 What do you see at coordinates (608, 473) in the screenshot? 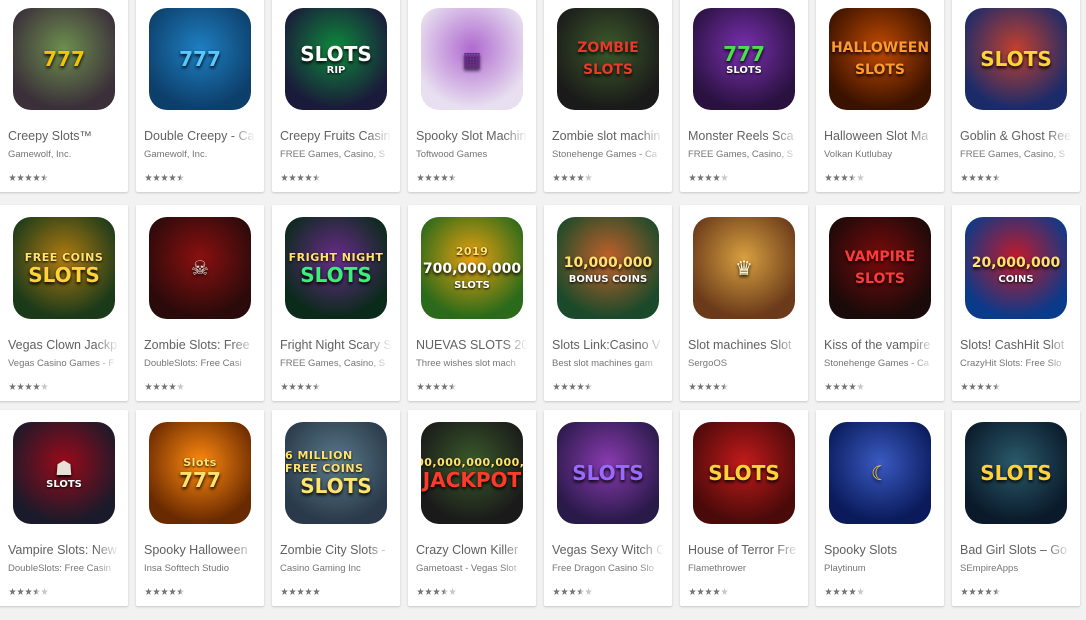
I see `witch-slots-icon: SLOTS` at bounding box center [608, 473].